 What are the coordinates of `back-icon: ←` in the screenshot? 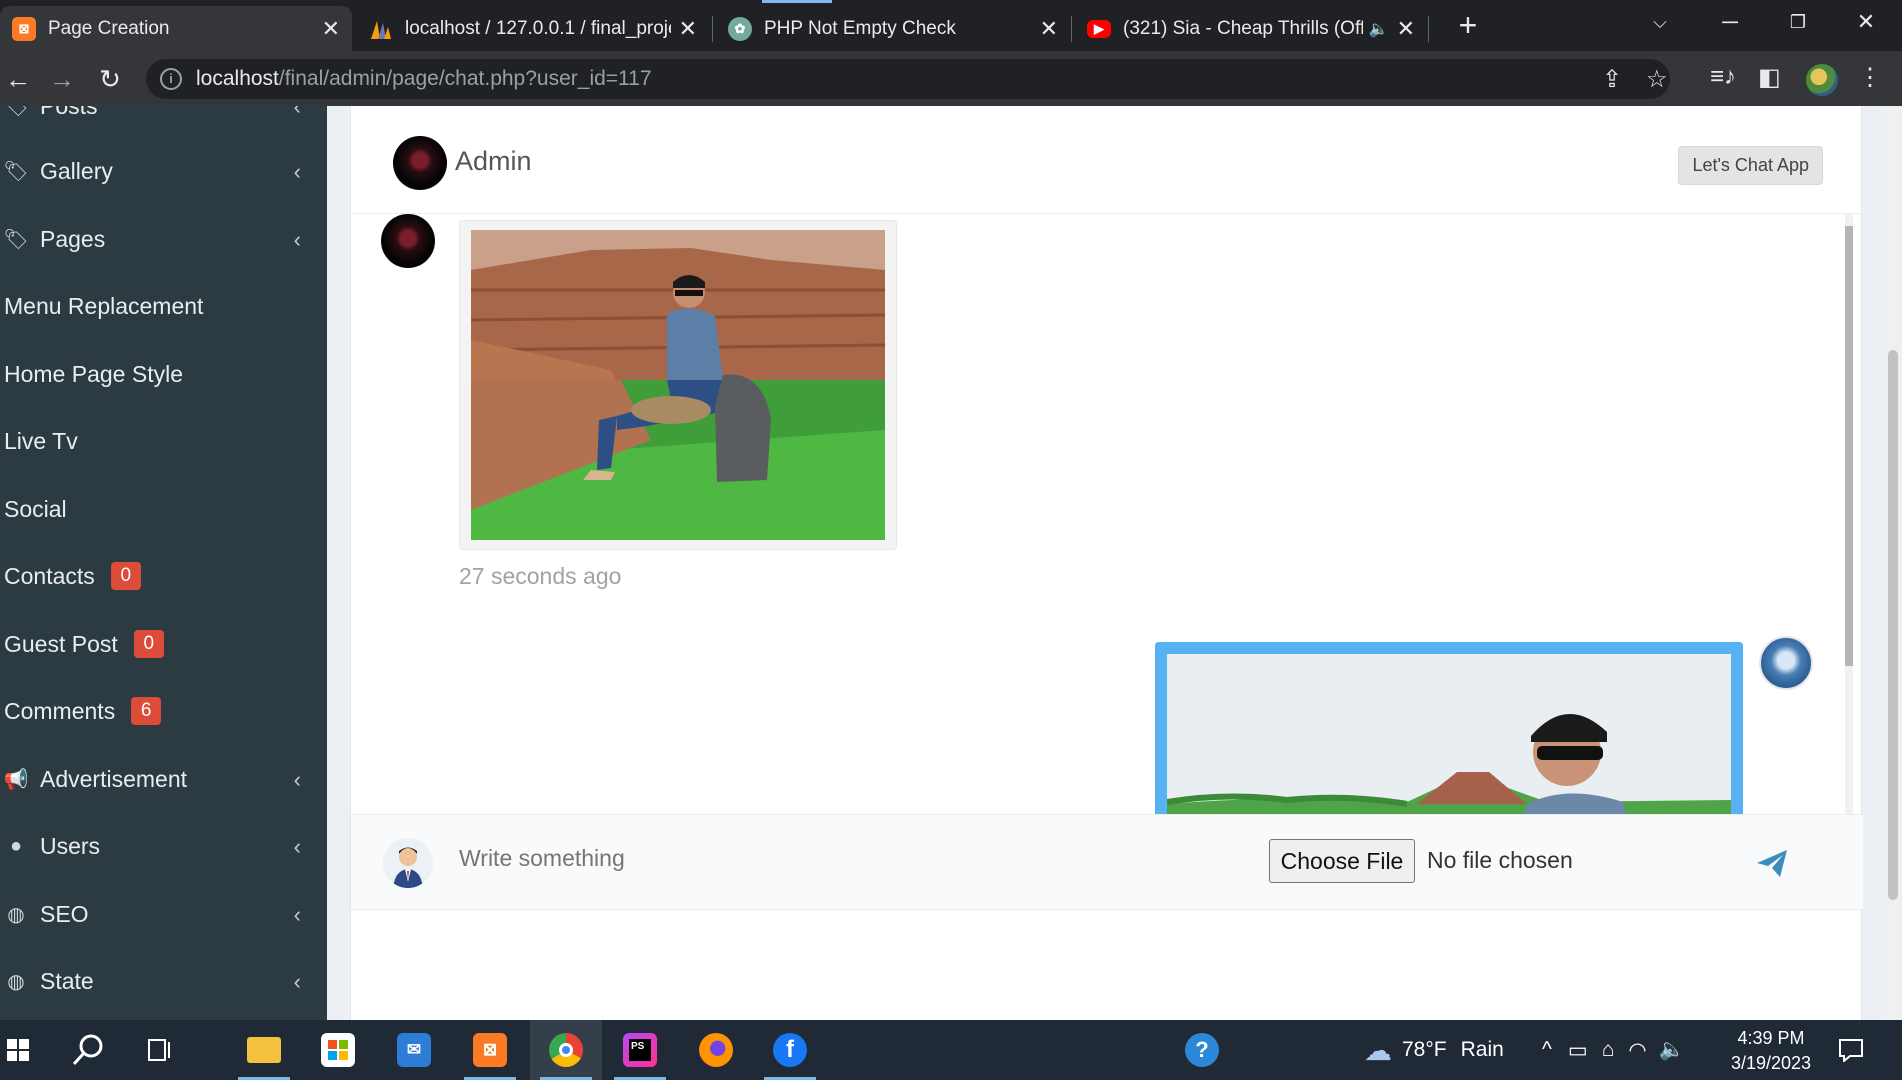 It's located at (18, 79).